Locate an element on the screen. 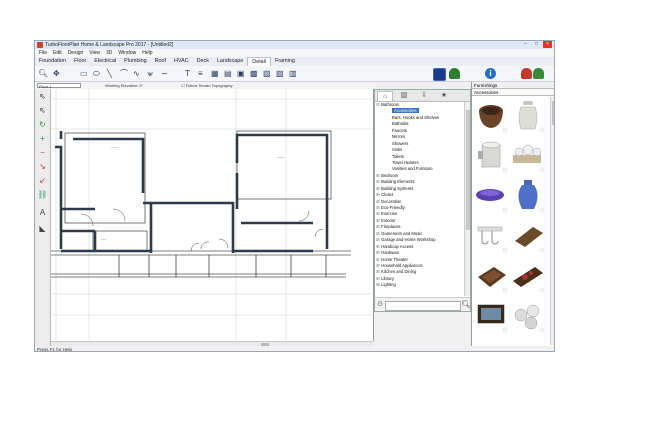 The height and width of the screenshot is (436, 649). wave-icon: ∽ is located at coordinates (164, 73).